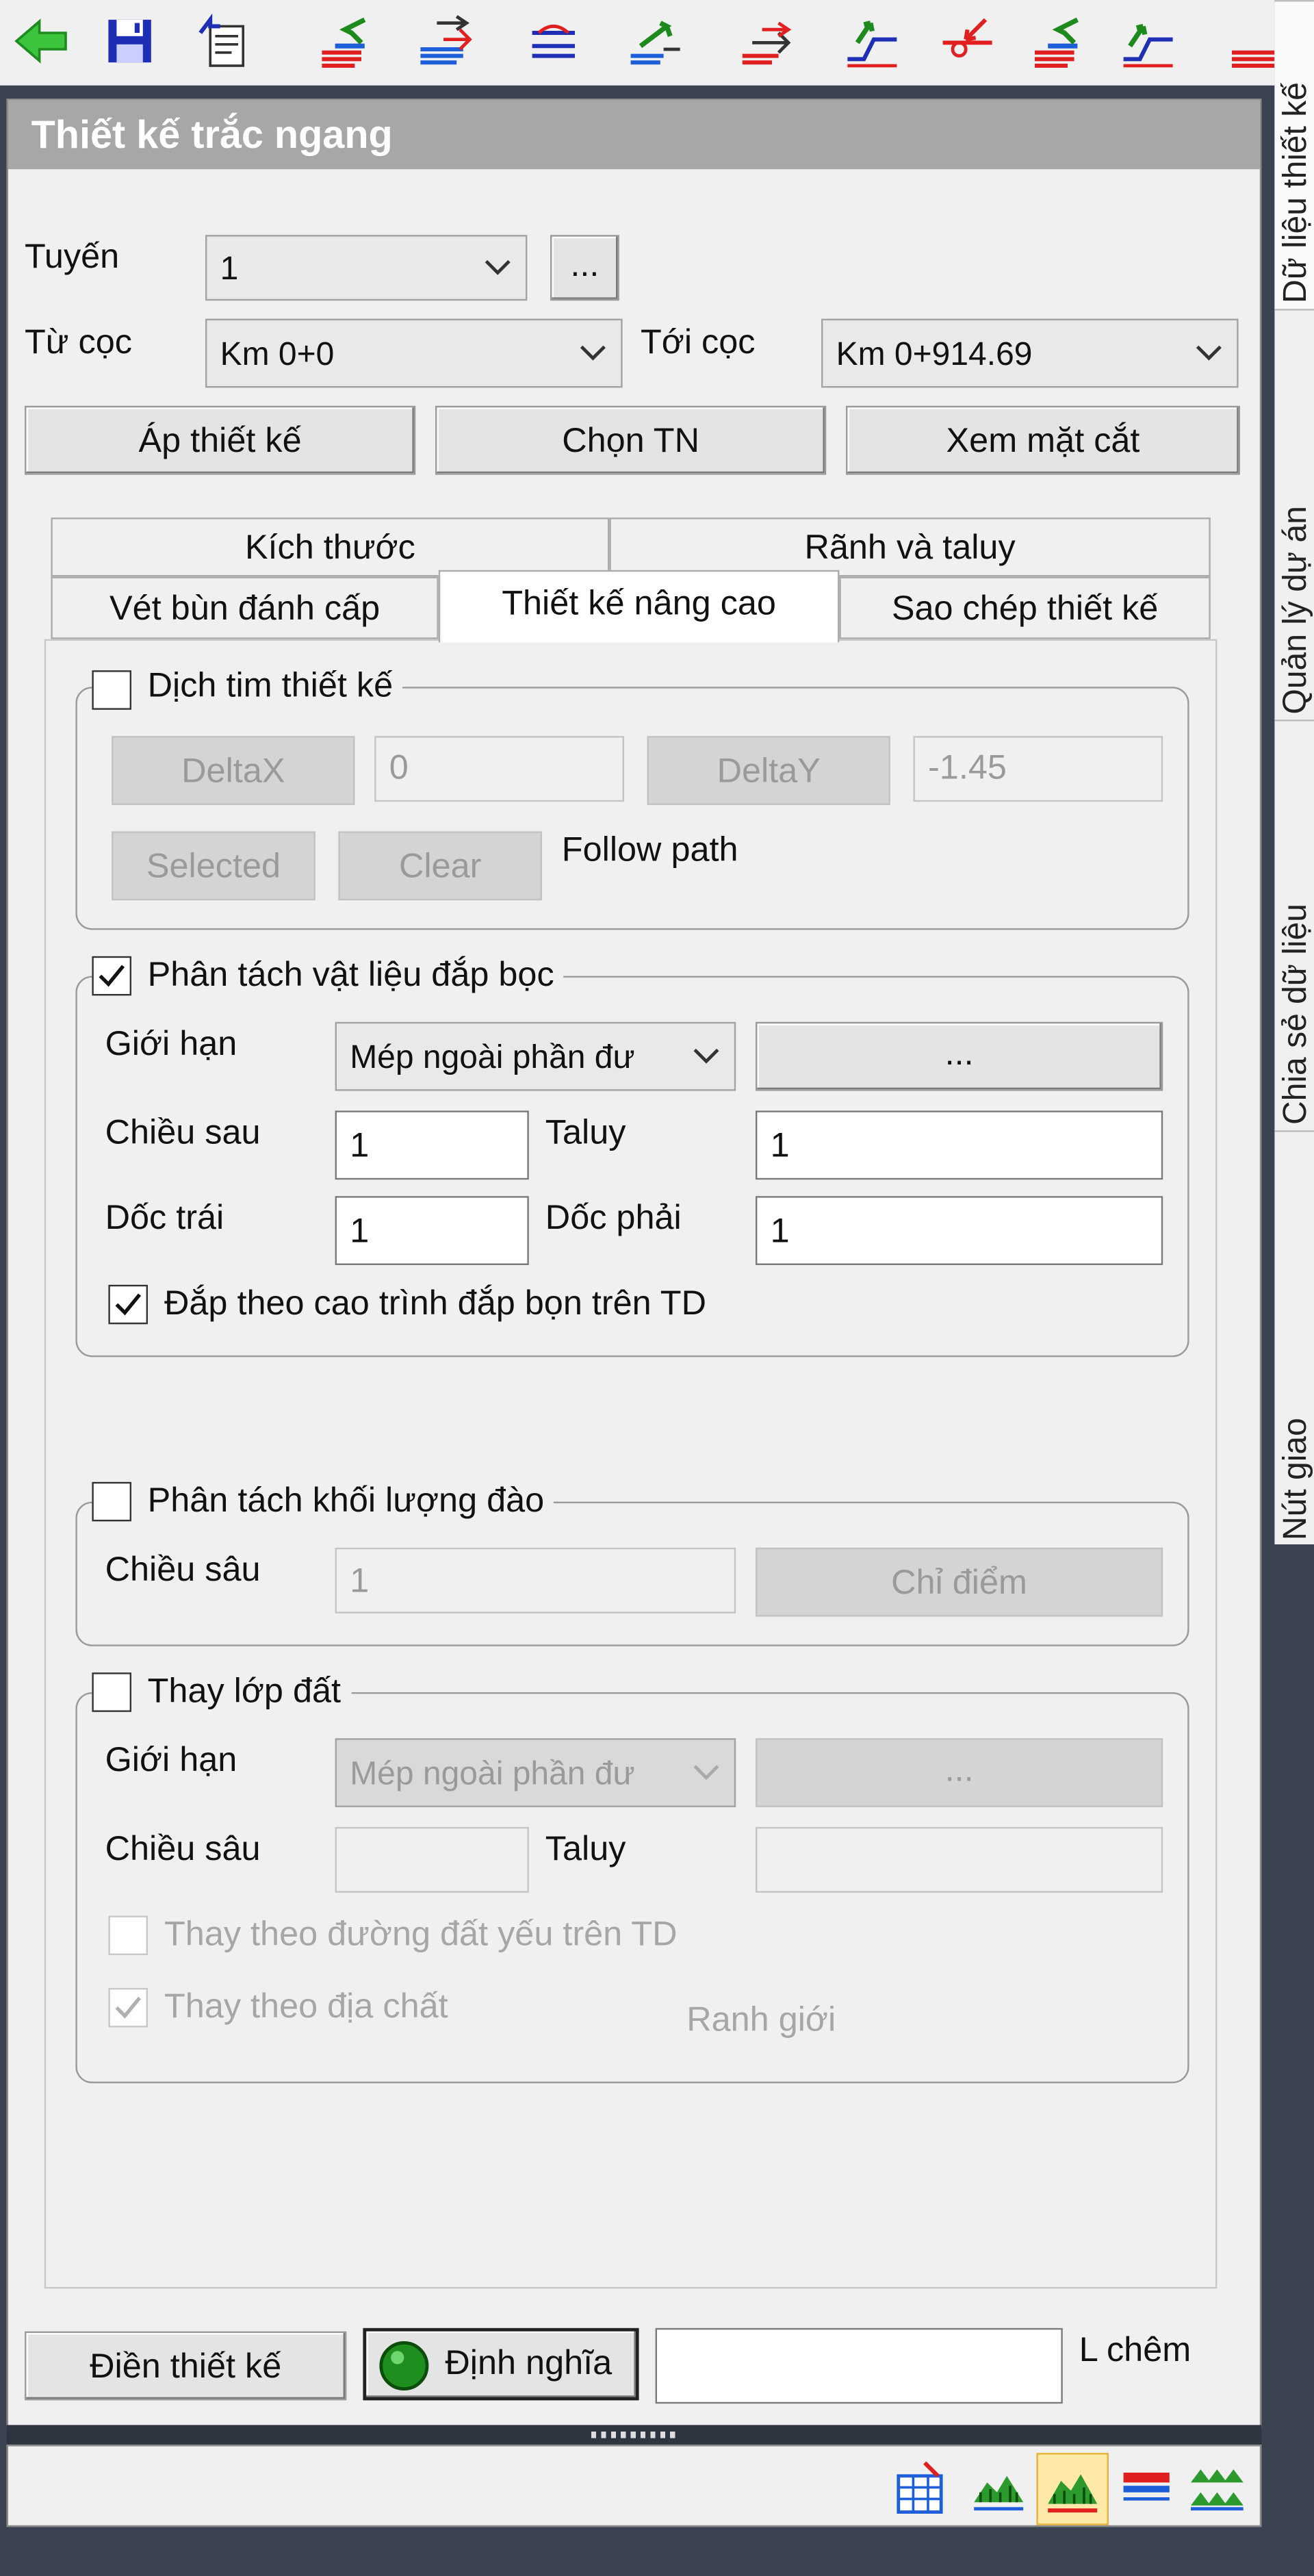  I want to click on intersect-icon, so click(967, 41).